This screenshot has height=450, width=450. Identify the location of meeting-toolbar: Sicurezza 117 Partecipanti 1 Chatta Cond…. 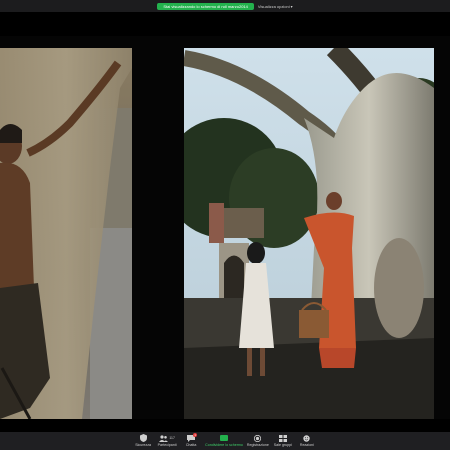
(225, 441).